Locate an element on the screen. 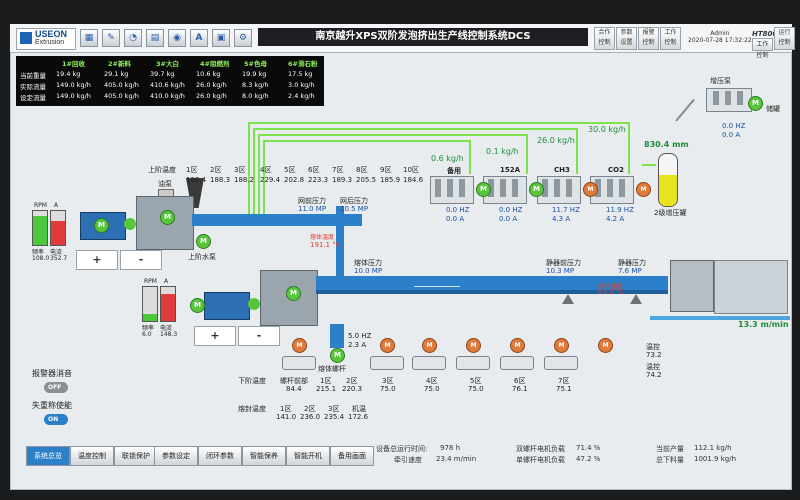 The width and height of the screenshot is (800, 500). total-value: 1001.9 kg/h is located at coordinates (715, 459).